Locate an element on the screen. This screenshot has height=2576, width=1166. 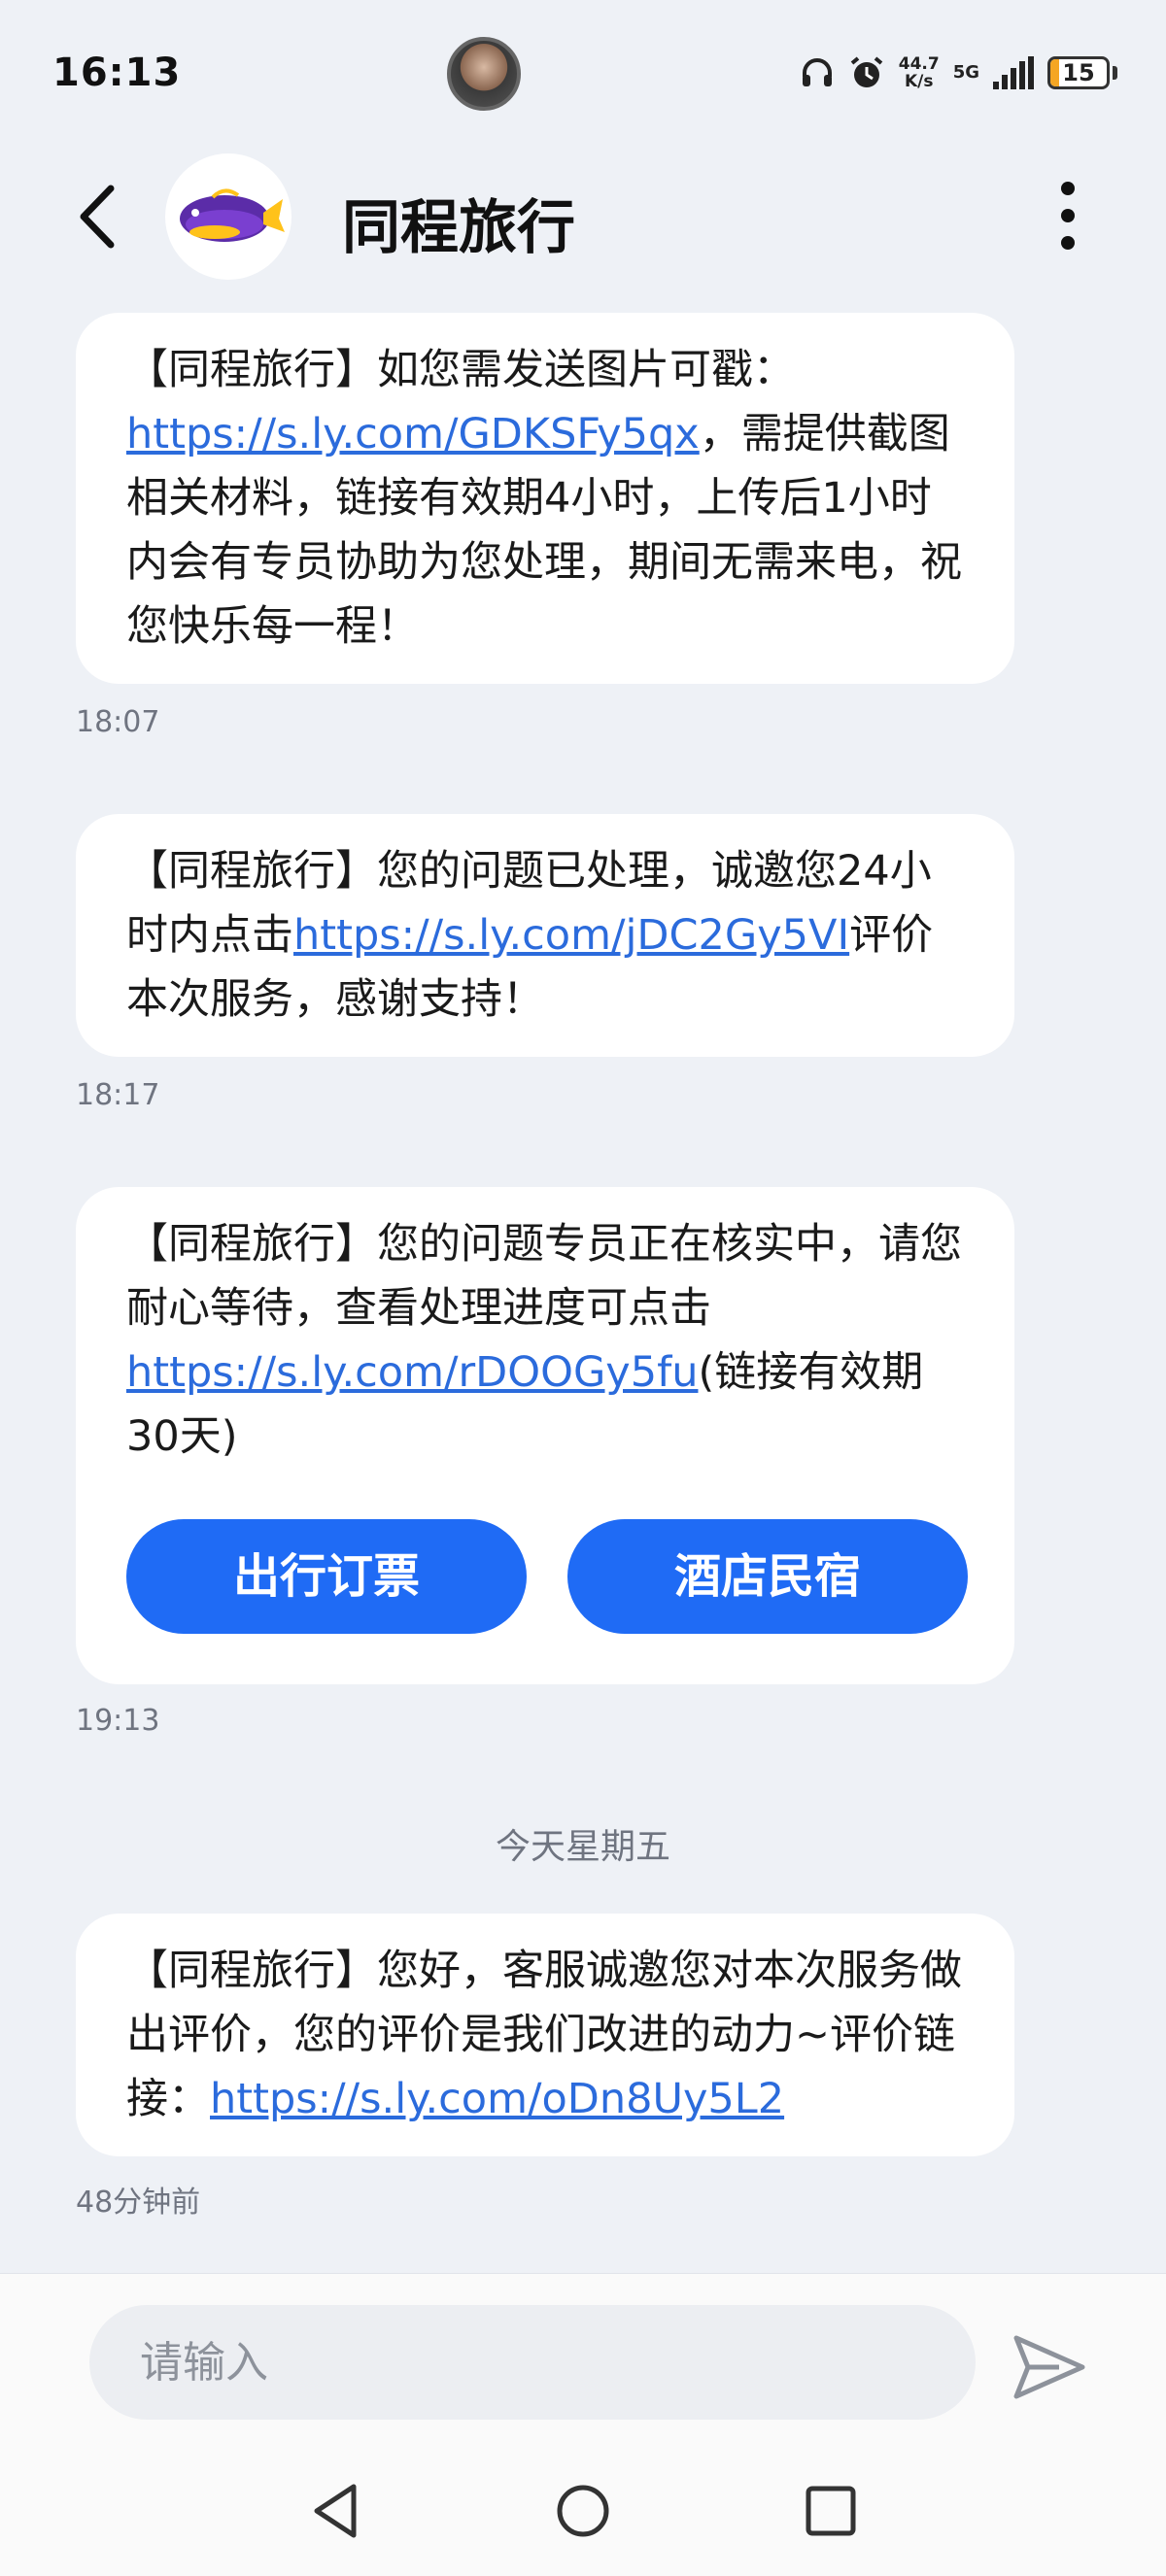
message-text: 【同程旅行】如您需发送图片可戳： is located at coordinates (460, 370).